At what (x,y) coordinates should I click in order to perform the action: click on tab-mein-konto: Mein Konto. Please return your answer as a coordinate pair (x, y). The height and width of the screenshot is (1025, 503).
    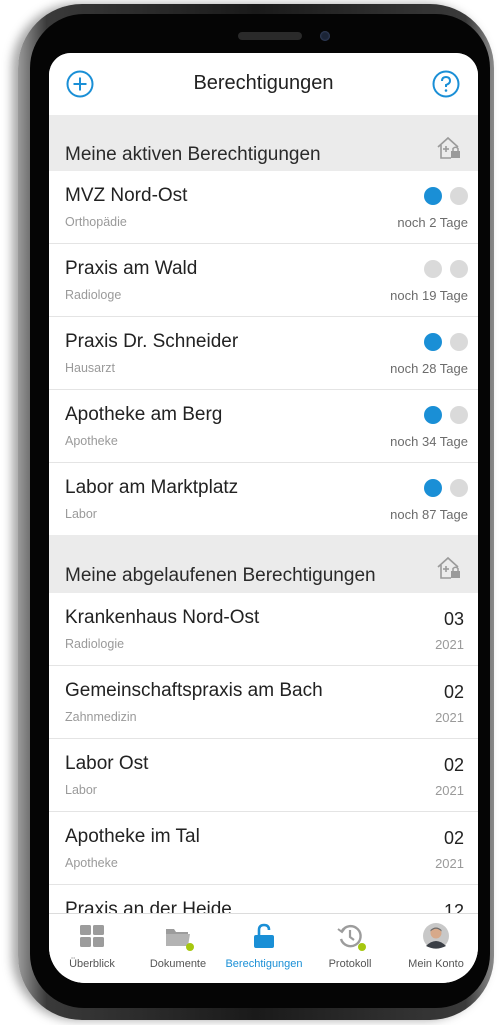
    Looking at the image, I should click on (435, 948).